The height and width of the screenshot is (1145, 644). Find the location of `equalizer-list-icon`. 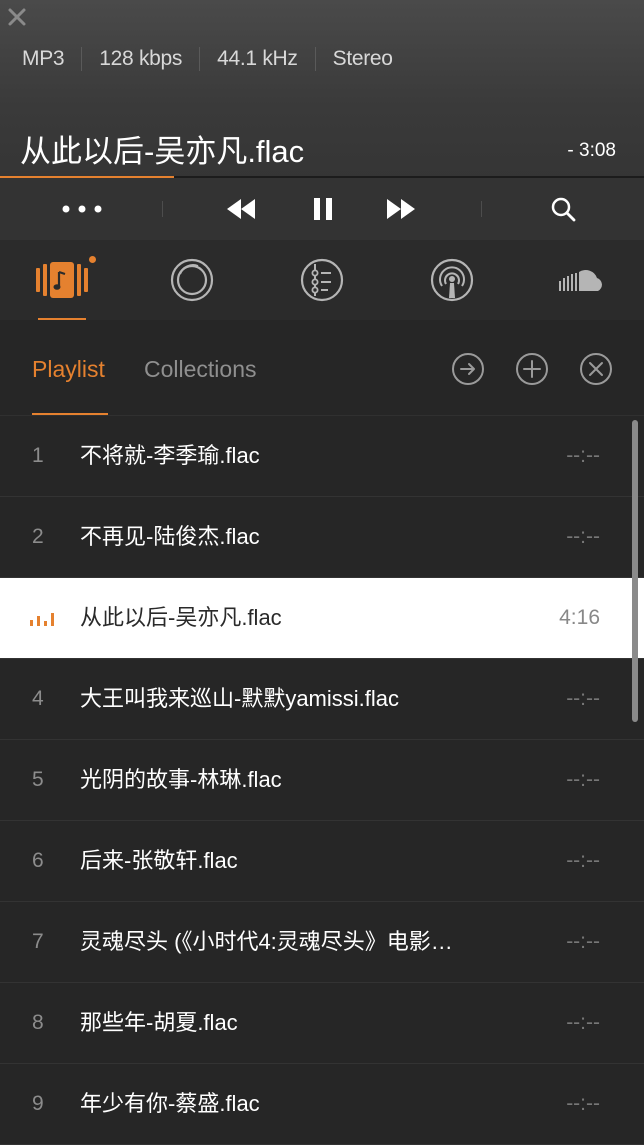

equalizer-list-icon is located at coordinates (322, 280).